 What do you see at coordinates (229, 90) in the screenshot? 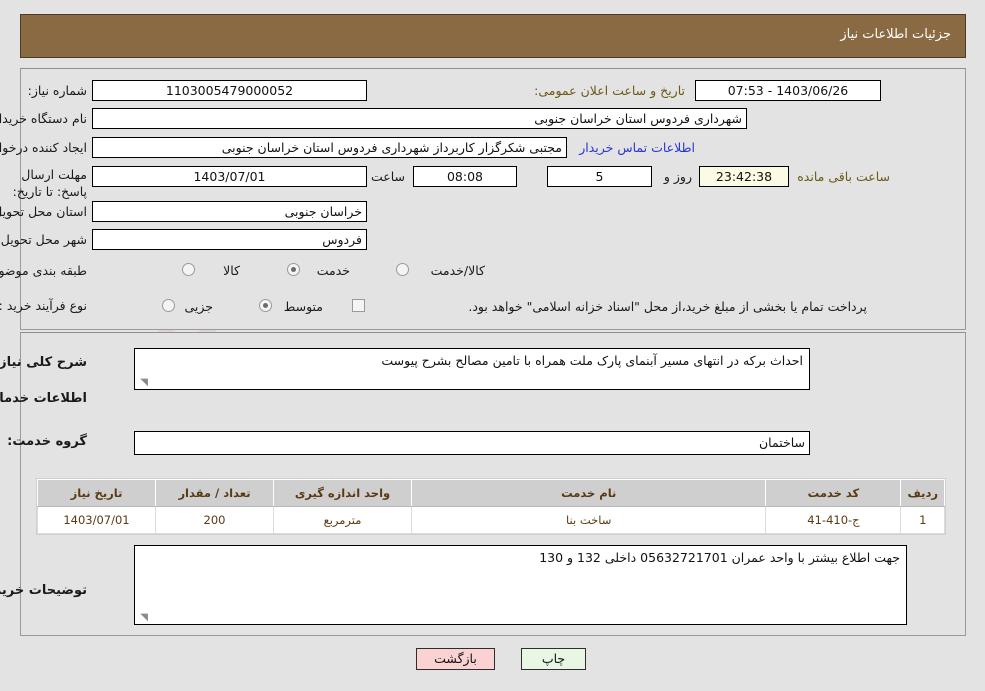
I see `need-number-value: 1103005479000052` at bounding box center [229, 90].